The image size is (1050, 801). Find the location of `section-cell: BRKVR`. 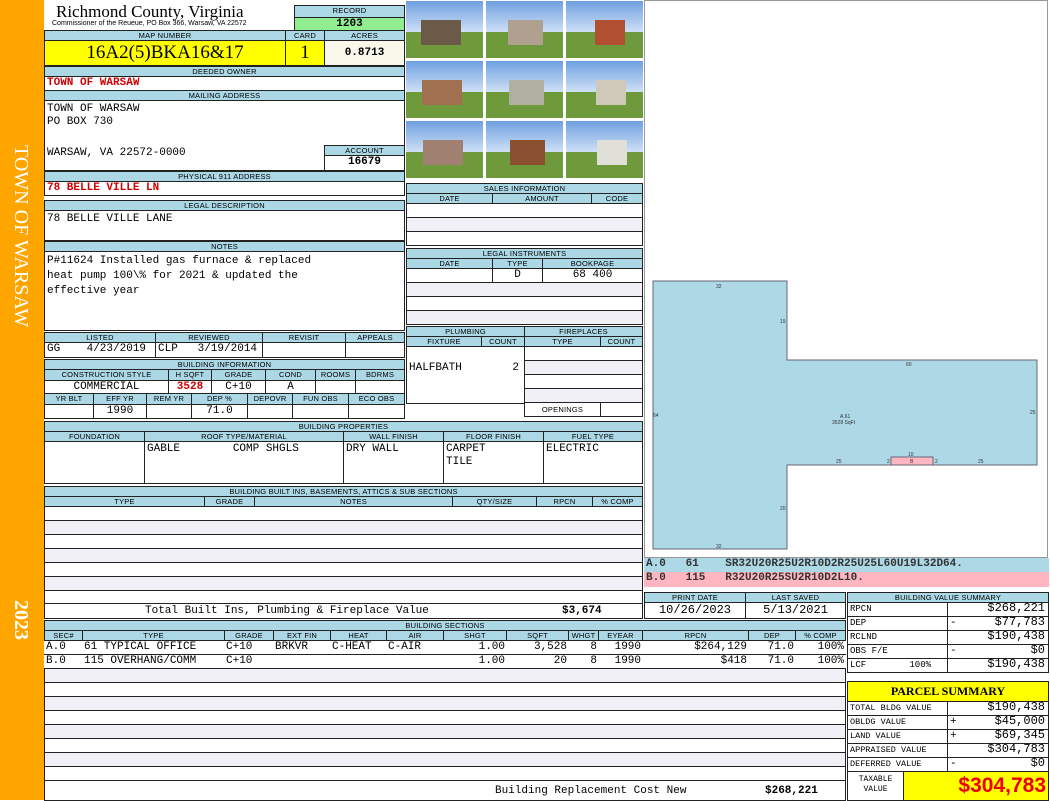

section-cell: BRKVR is located at coordinates (302, 647).